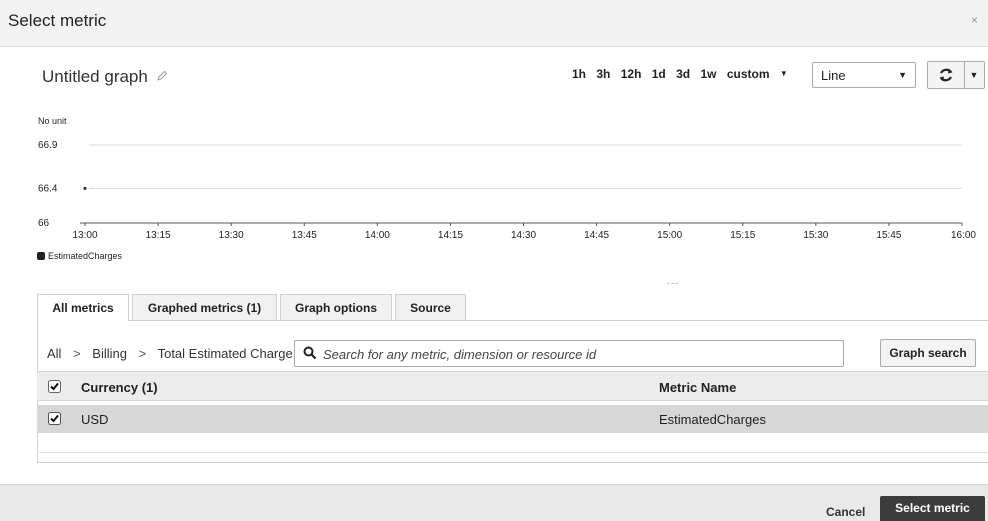  Describe the element at coordinates (974, 75) in the screenshot. I see `refresh-options-dropdown: ▼` at that location.